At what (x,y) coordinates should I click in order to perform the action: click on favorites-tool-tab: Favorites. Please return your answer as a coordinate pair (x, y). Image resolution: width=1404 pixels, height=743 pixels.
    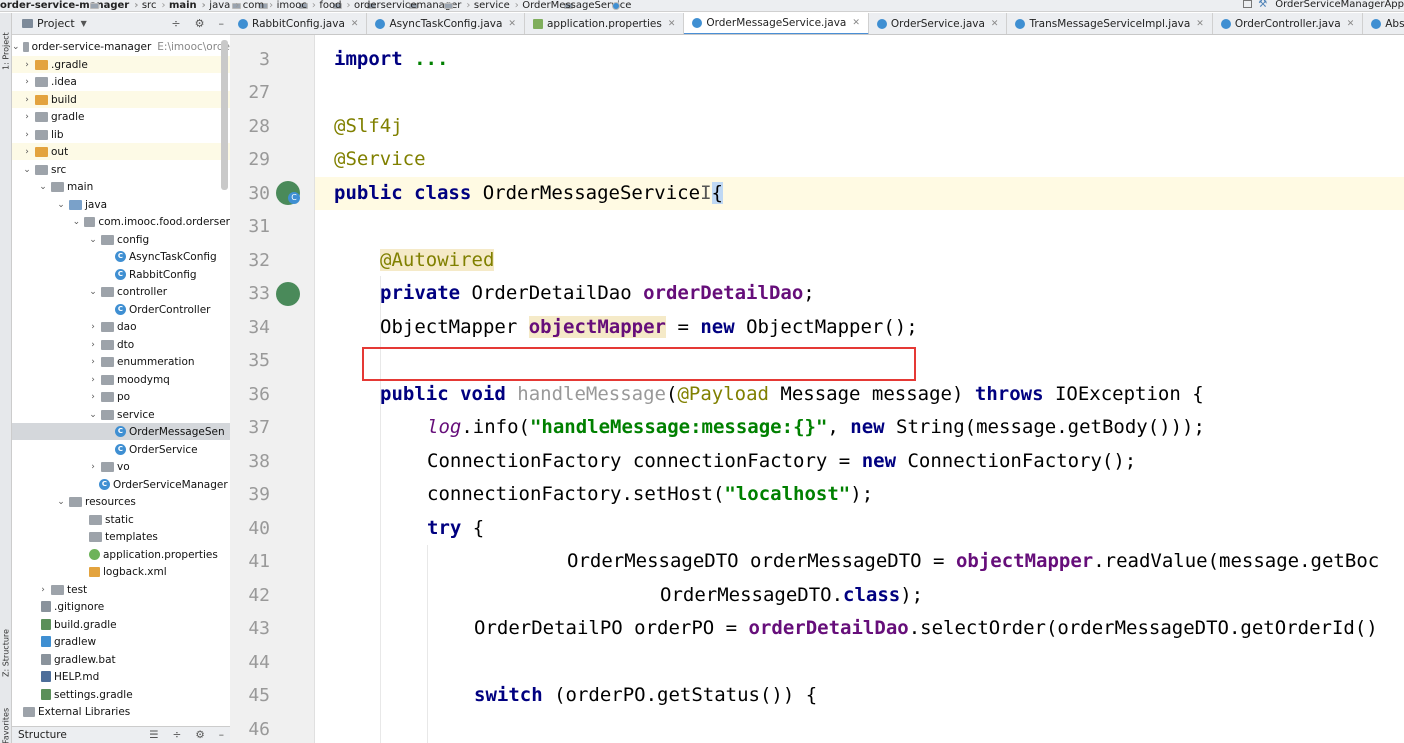
    Looking at the image, I should click on (6, 723).